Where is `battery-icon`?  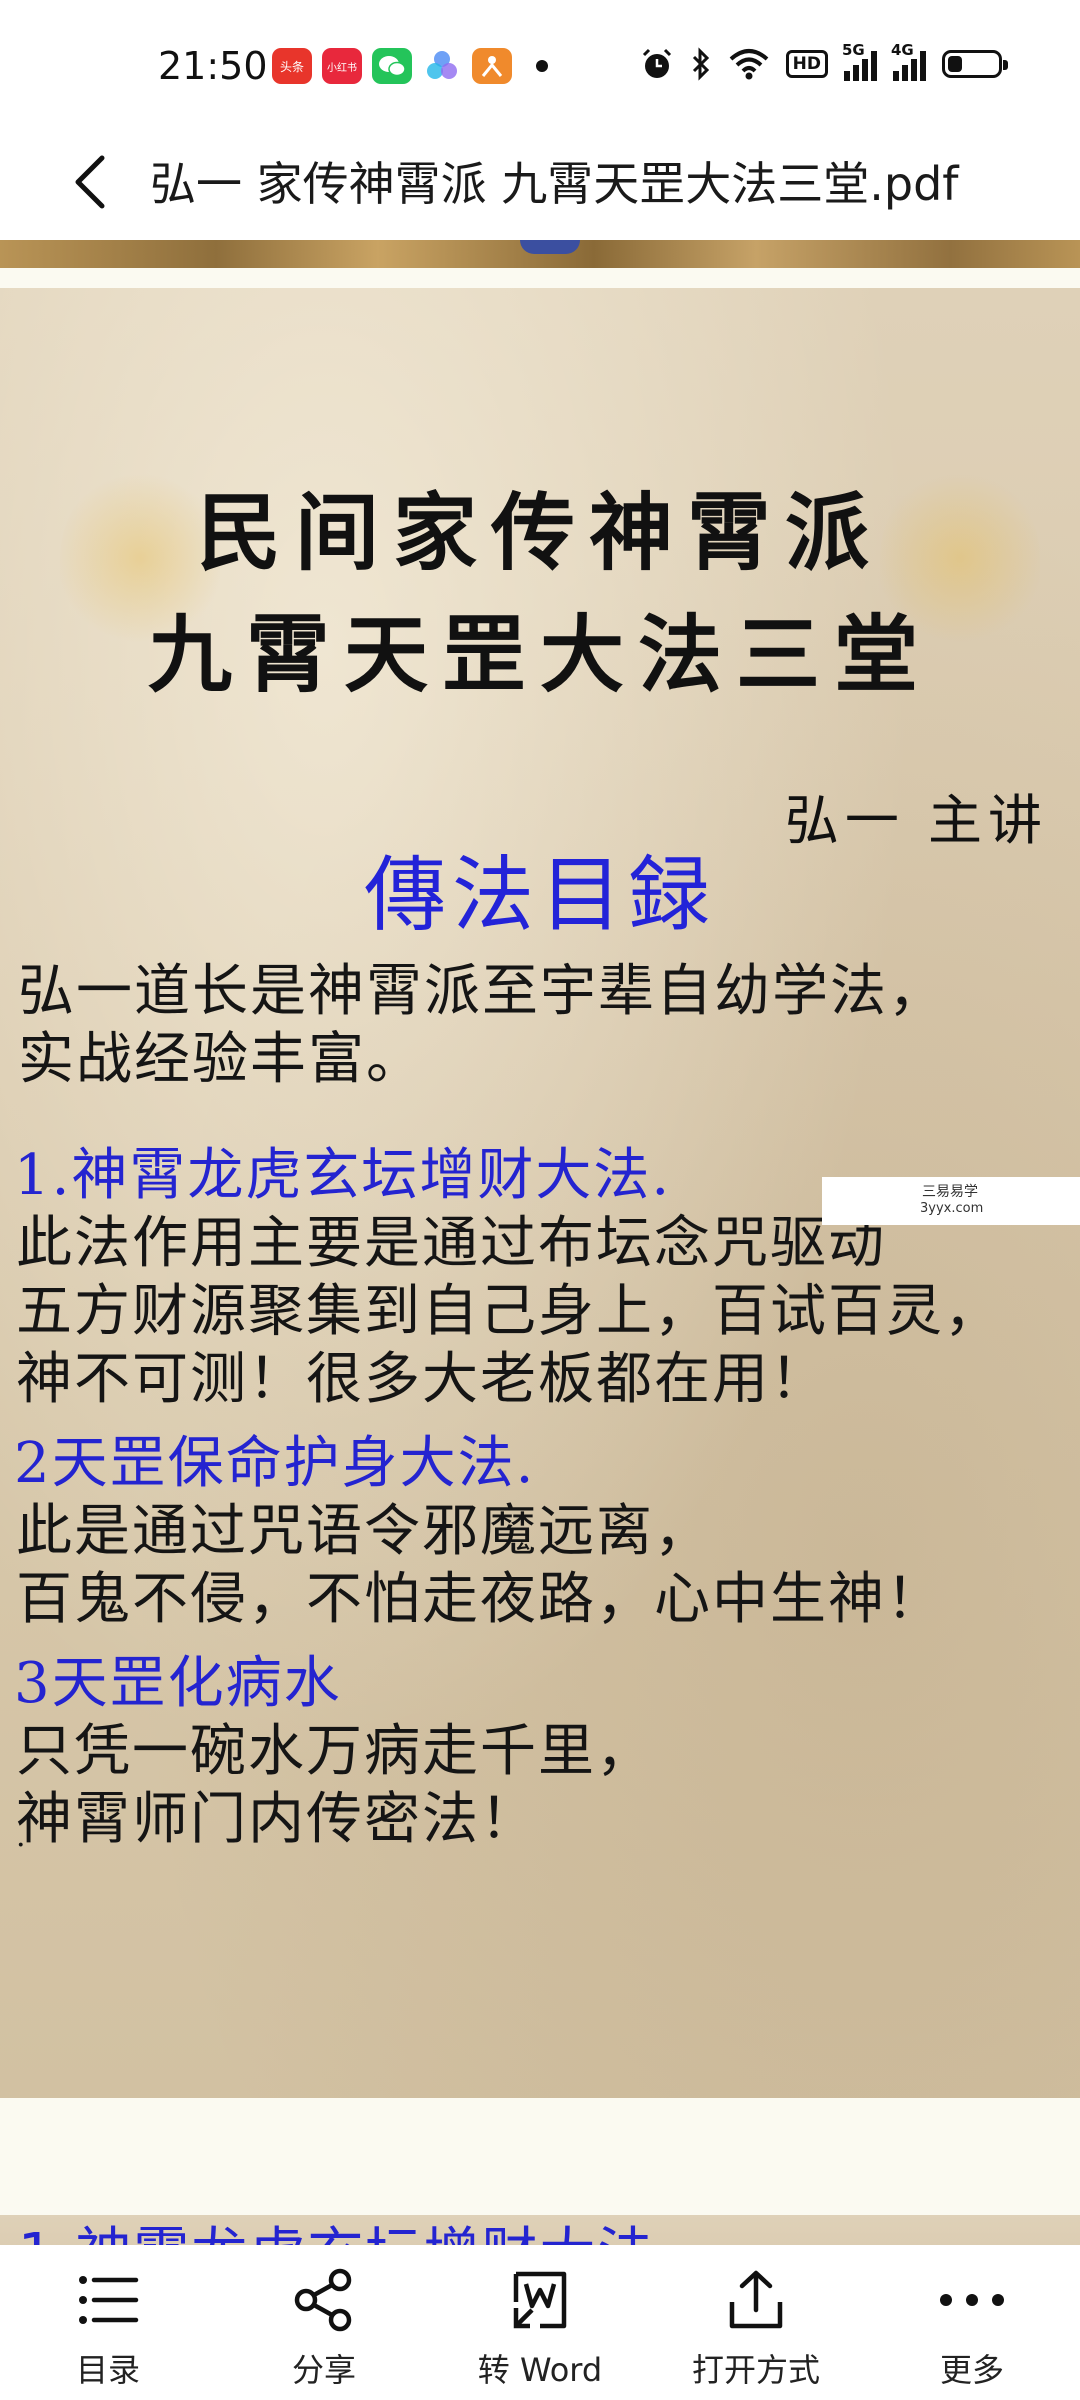 battery-icon is located at coordinates (975, 64).